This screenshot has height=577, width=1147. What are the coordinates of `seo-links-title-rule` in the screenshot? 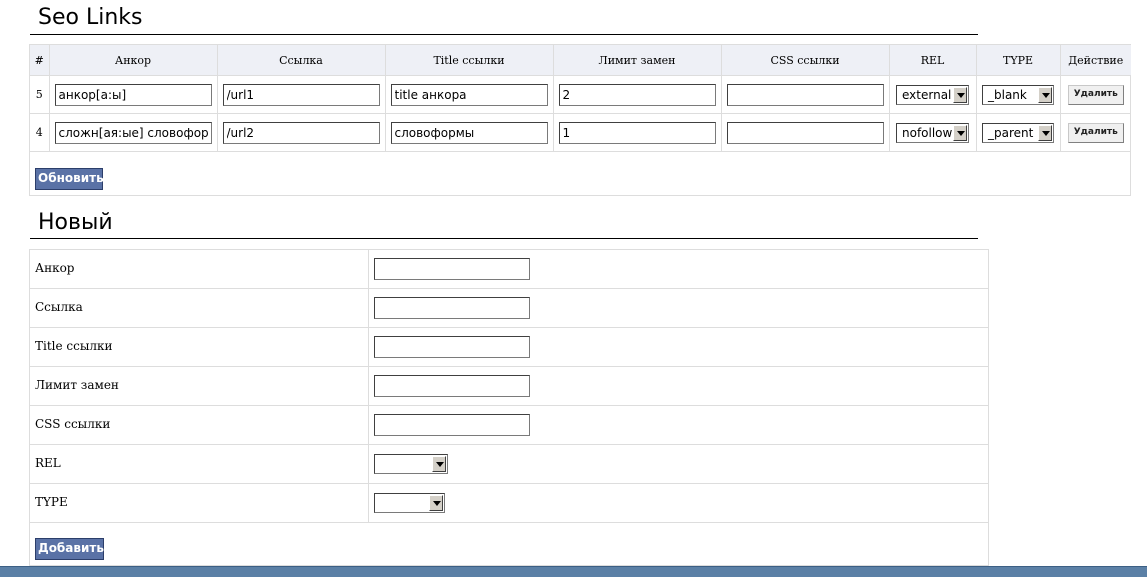 It's located at (504, 34).